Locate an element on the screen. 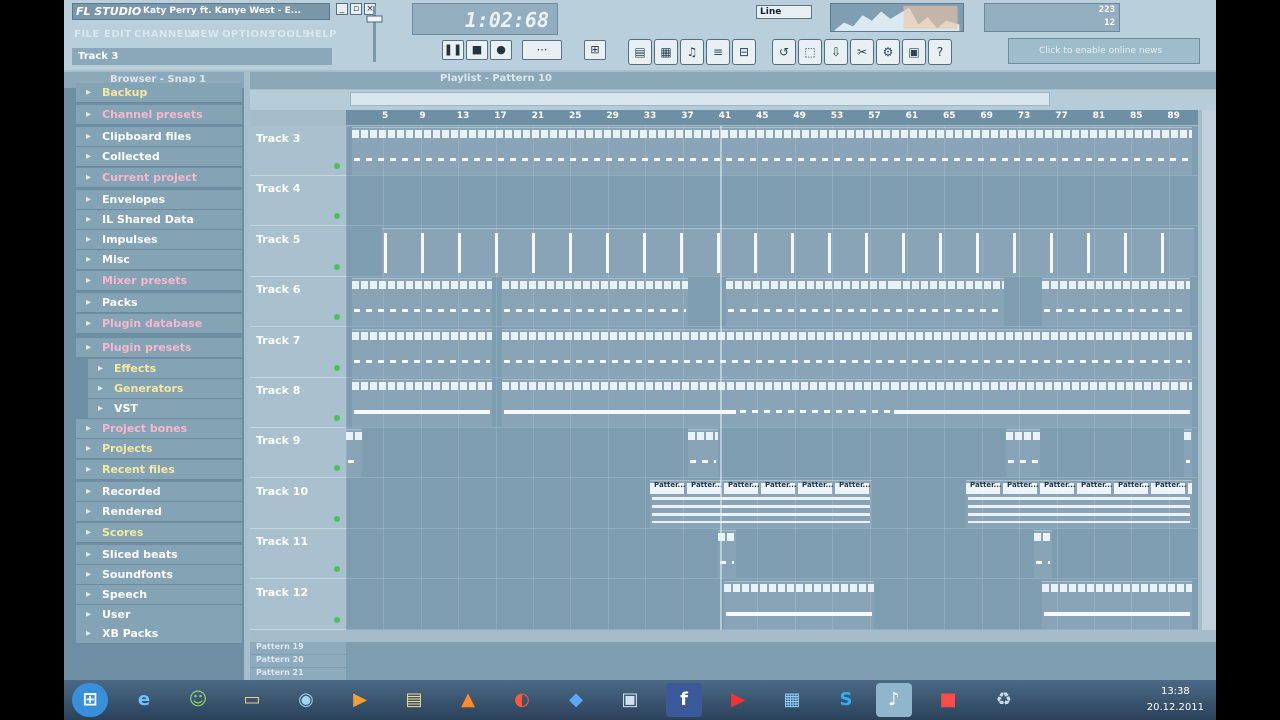  browser-item: ▸ VST is located at coordinates (165, 409).